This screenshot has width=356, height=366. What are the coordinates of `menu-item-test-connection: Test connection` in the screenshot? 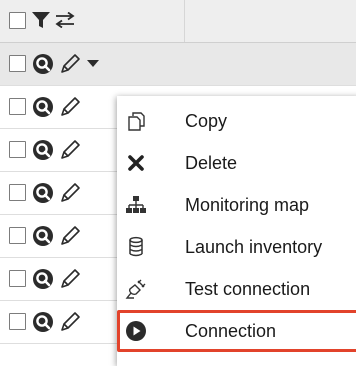 It's located at (236, 289).